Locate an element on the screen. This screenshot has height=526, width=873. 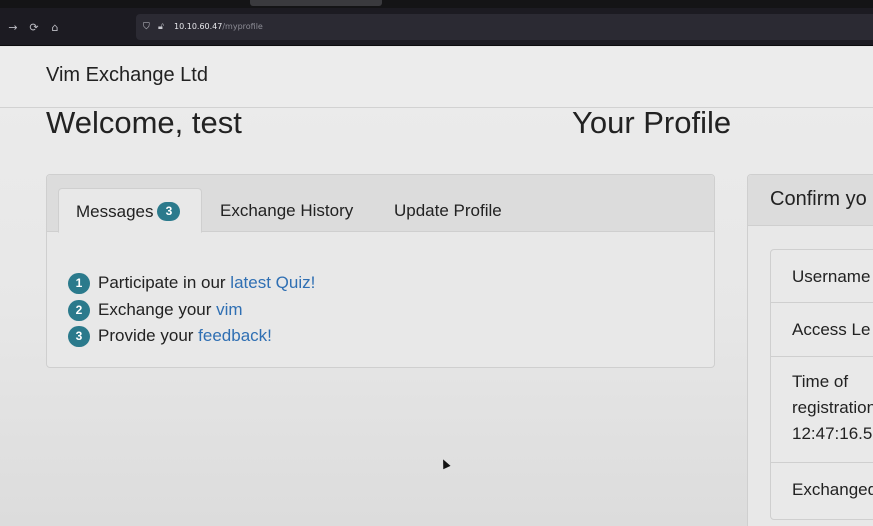
confirm-card-header: Confirm yo is located at coordinates (810, 200).